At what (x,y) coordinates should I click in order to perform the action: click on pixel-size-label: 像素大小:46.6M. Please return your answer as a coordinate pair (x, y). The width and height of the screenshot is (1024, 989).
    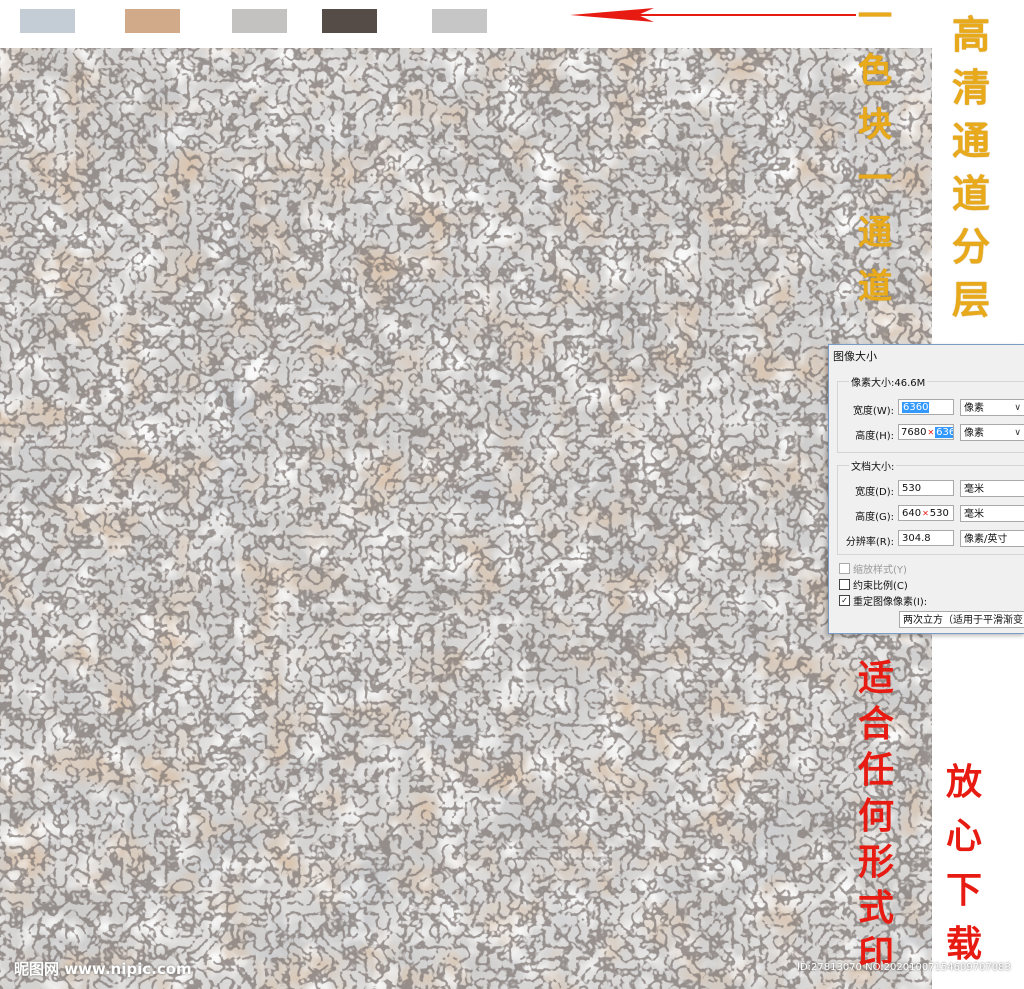
    Looking at the image, I should click on (888, 381).